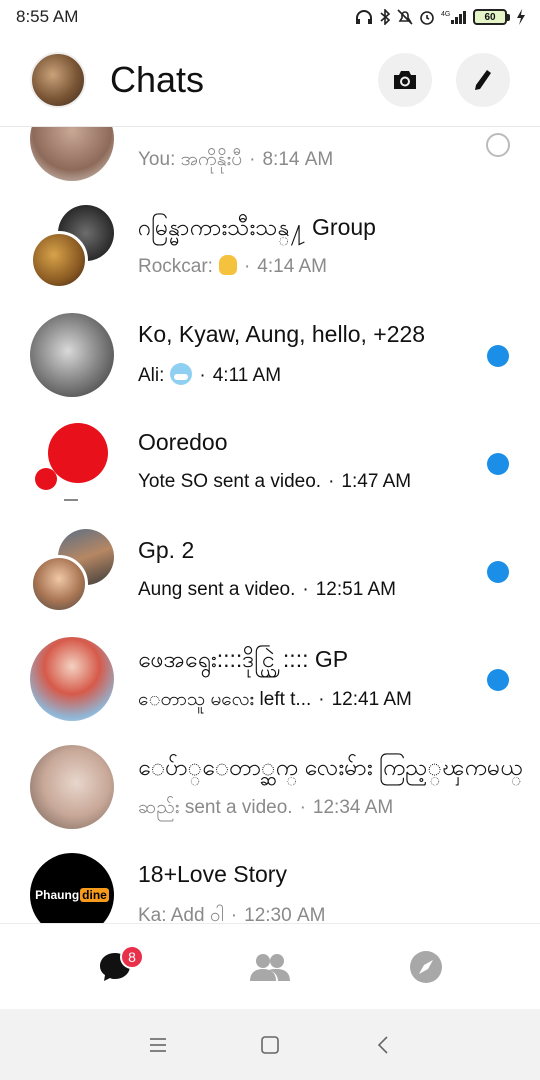 This screenshot has height=1080, width=540. What do you see at coordinates (232, 914) in the screenshot?
I see `chat-preview: Ka: Add ဝါ · 12:30 AM` at bounding box center [232, 914].